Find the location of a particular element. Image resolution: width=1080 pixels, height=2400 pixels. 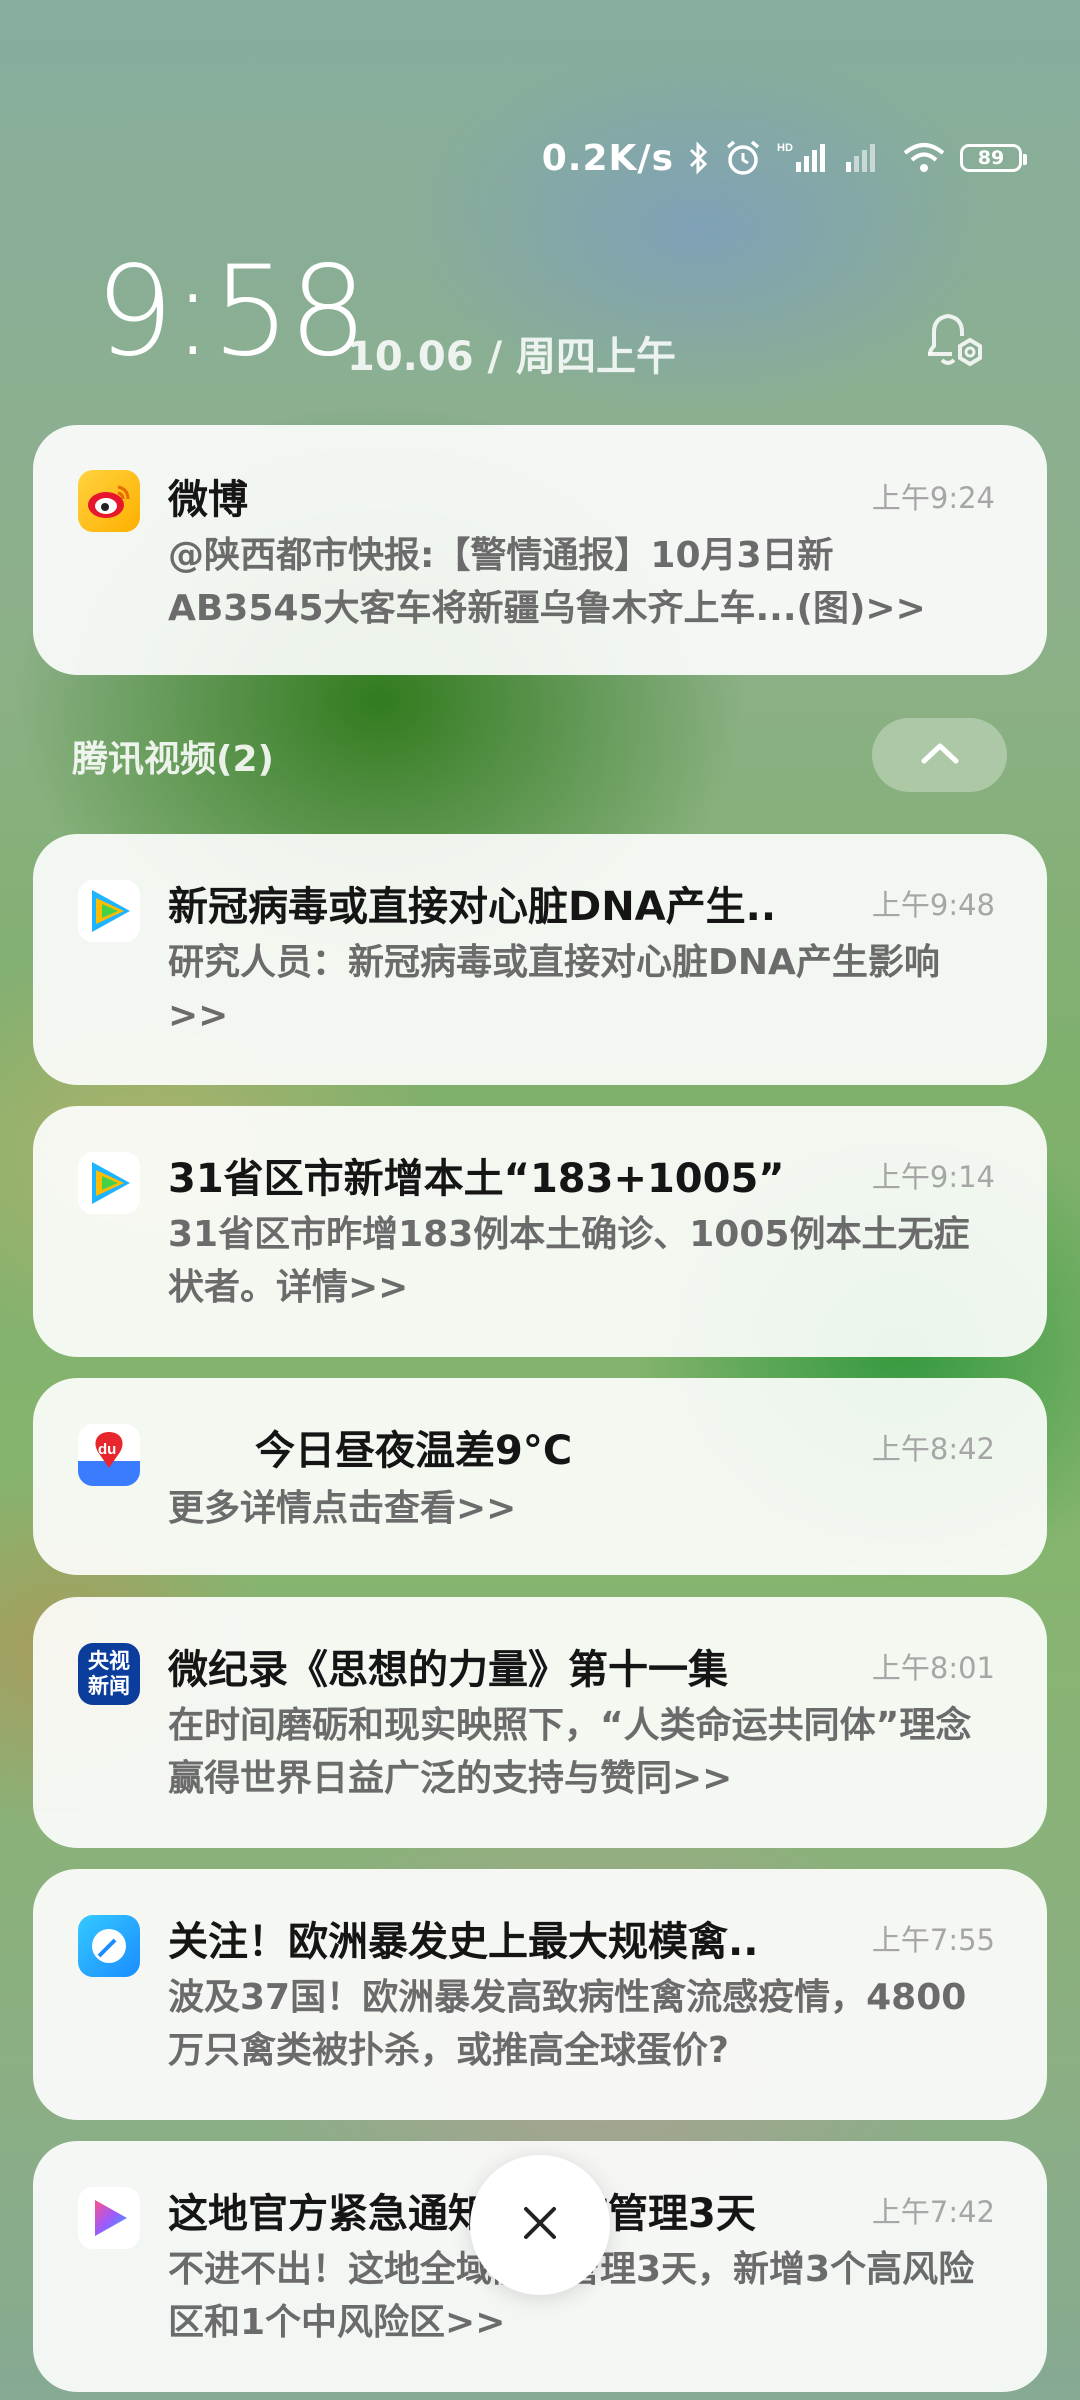

notification-title: 微纪录《思想的力量》第十一集 is located at coordinates (448, 1670).